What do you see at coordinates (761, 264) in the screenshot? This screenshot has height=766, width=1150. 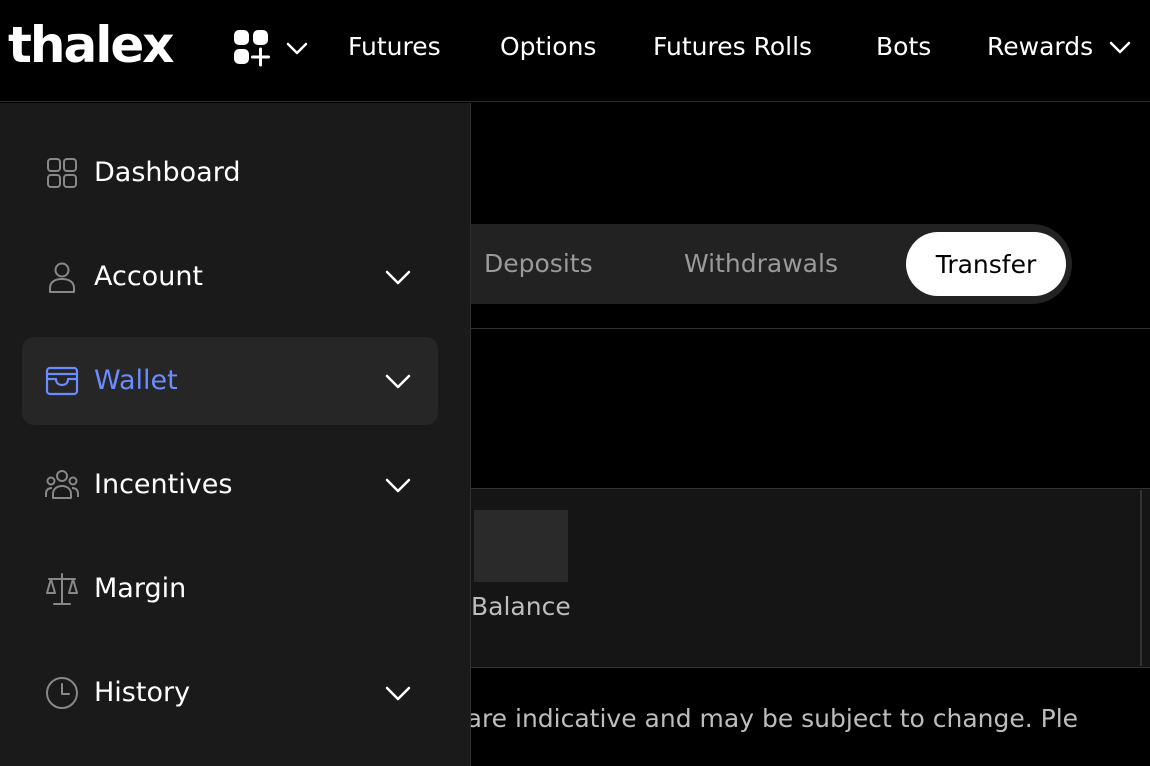 I see `tab-withdrawals: Withdrawals` at bounding box center [761, 264].